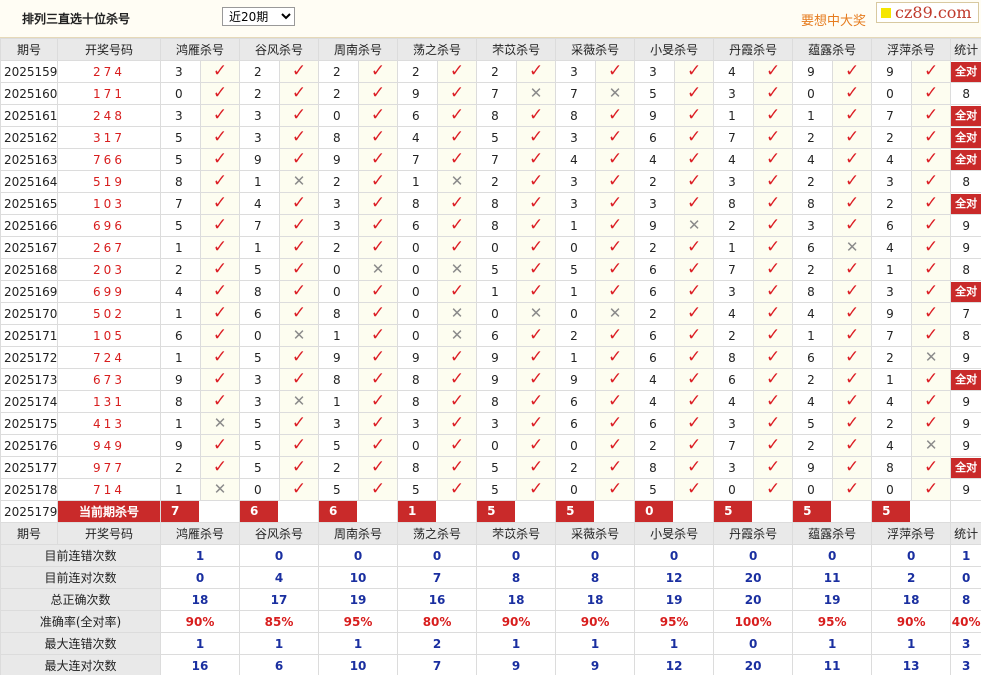 Image resolution: width=981 pixels, height=675 pixels. What do you see at coordinates (833, 19) in the screenshot?
I see `promo-text: 要想中大奖` at bounding box center [833, 19].